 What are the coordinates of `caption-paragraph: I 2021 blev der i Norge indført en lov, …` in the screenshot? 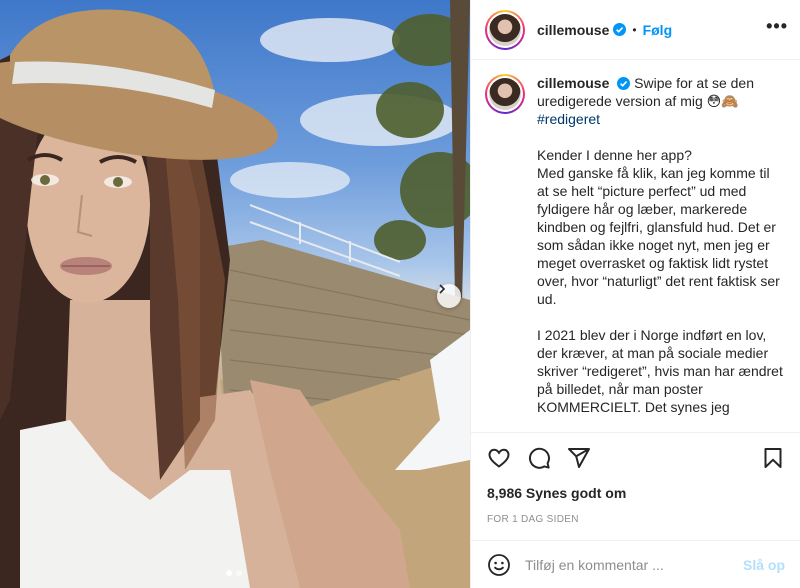 It's located at (660, 371).